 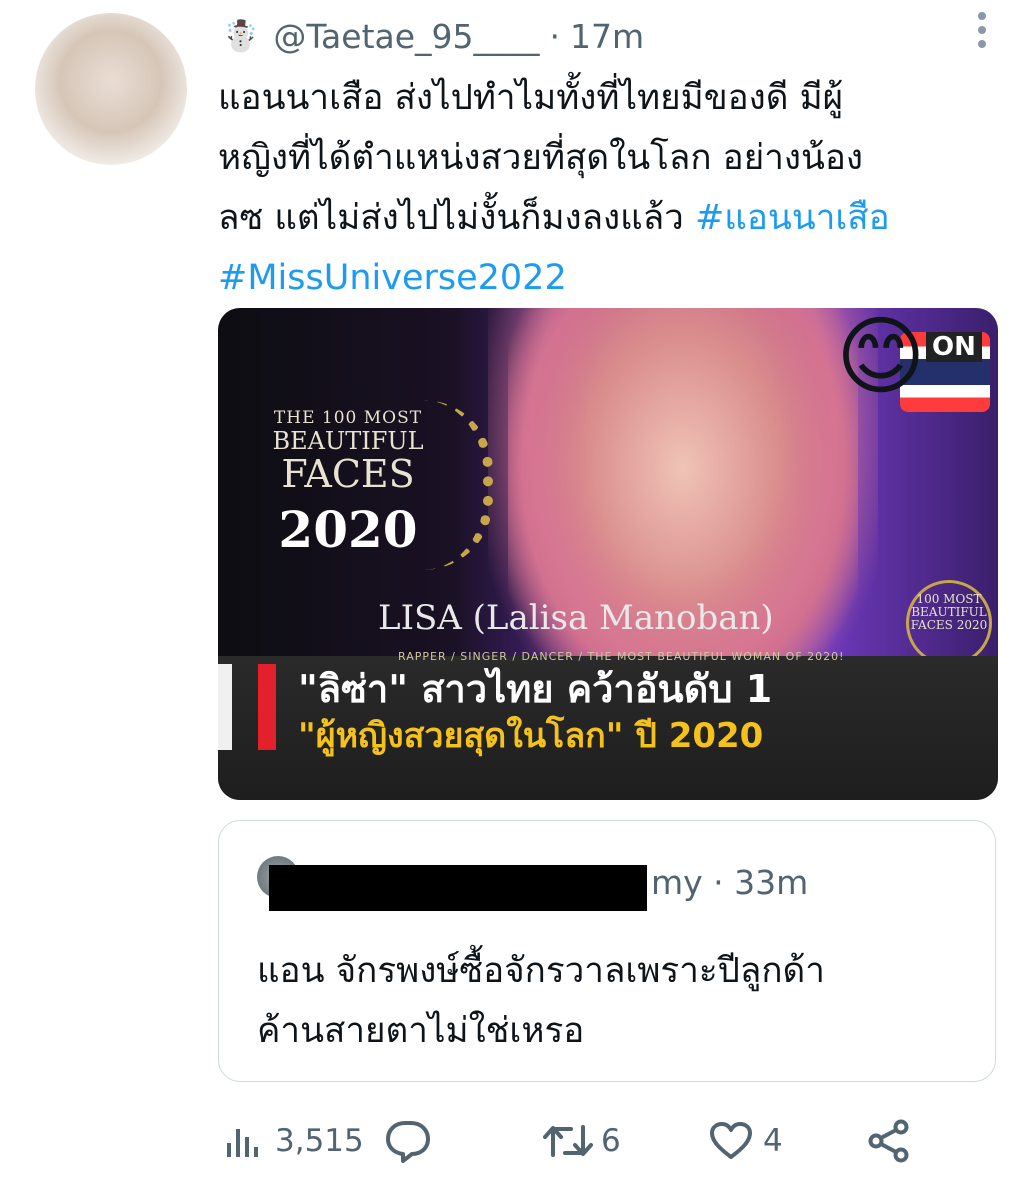 I want to click on heart-icon, so click(x=731, y=1141).